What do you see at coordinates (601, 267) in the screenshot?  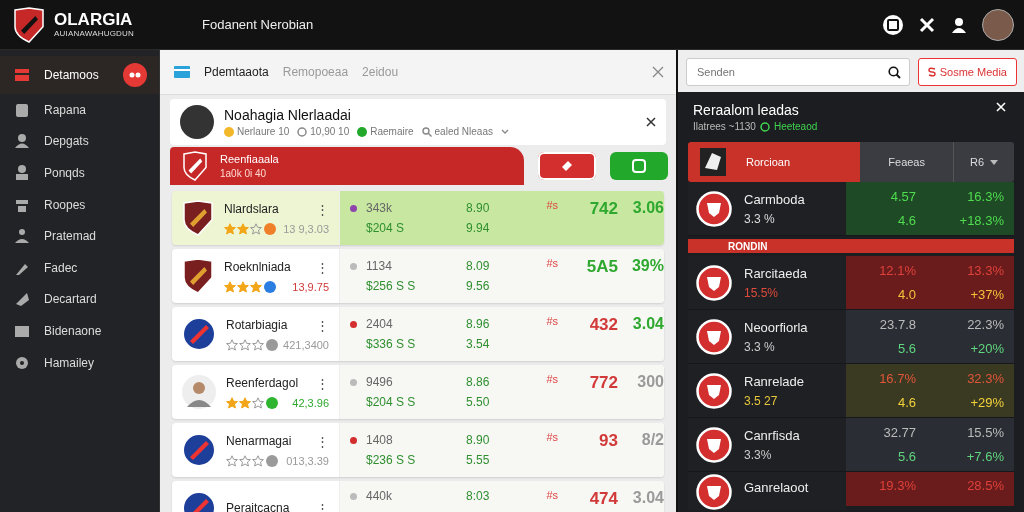 I see `score-value: 5A5` at bounding box center [601, 267].